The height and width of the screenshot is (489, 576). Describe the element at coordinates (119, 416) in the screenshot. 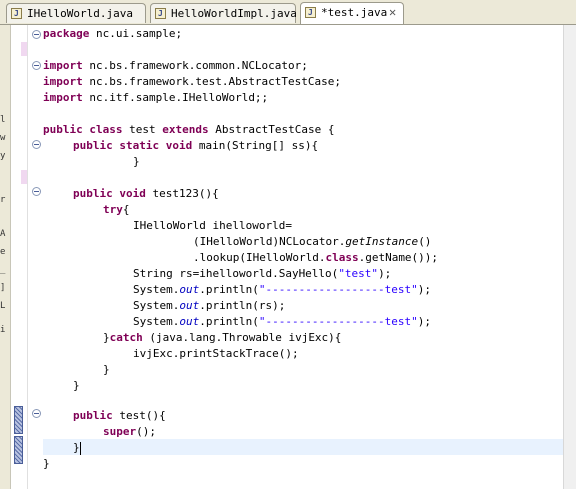

I see `code-line: public test(){` at that location.